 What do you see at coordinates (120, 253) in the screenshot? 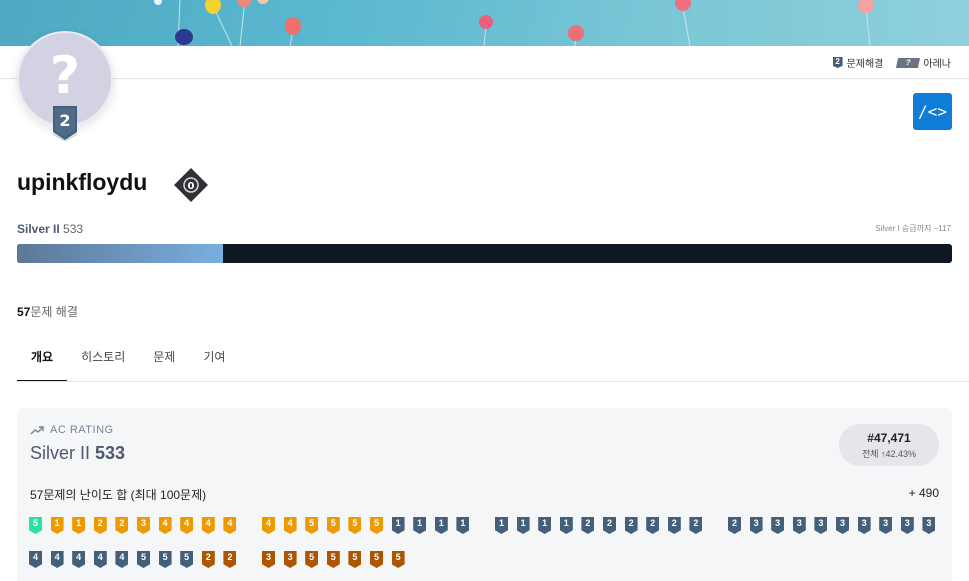
I see `tier-progress-fill` at bounding box center [120, 253].